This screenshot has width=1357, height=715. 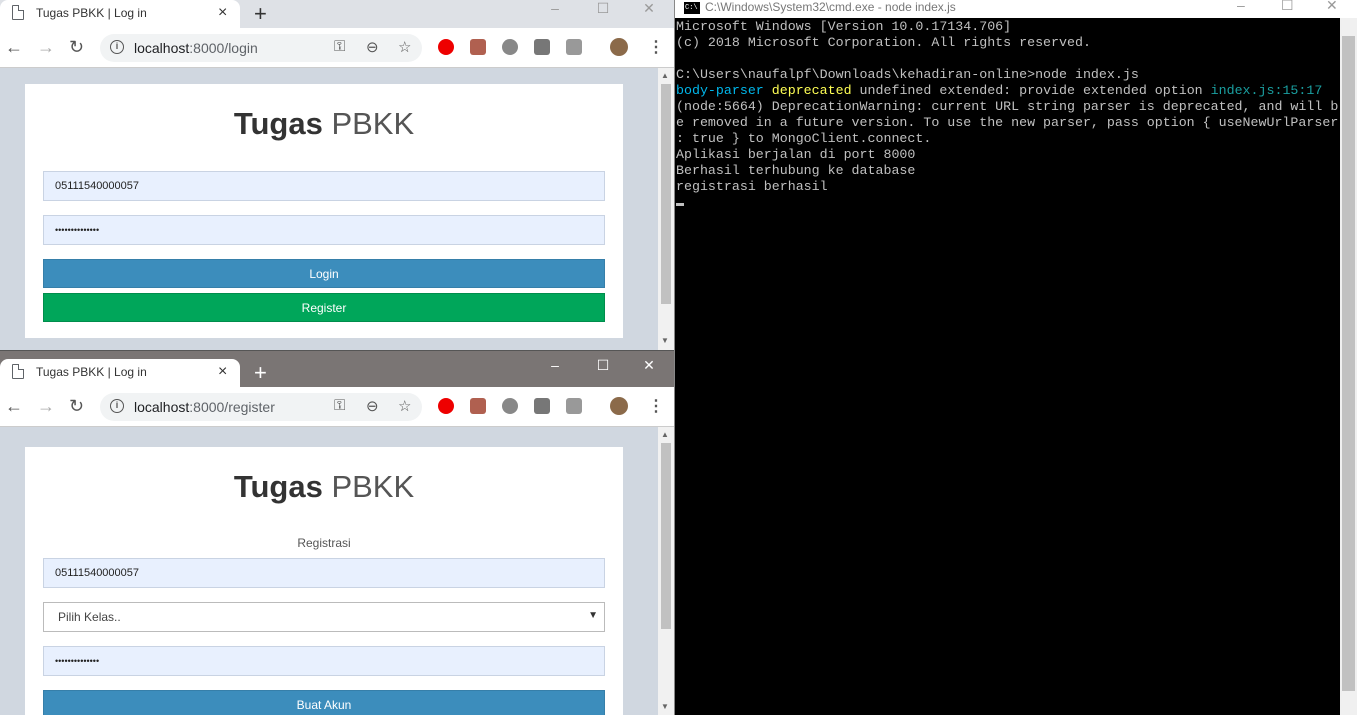 What do you see at coordinates (752, 186) in the screenshot?
I see `console-line: registrasi berhasil` at bounding box center [752, 186].